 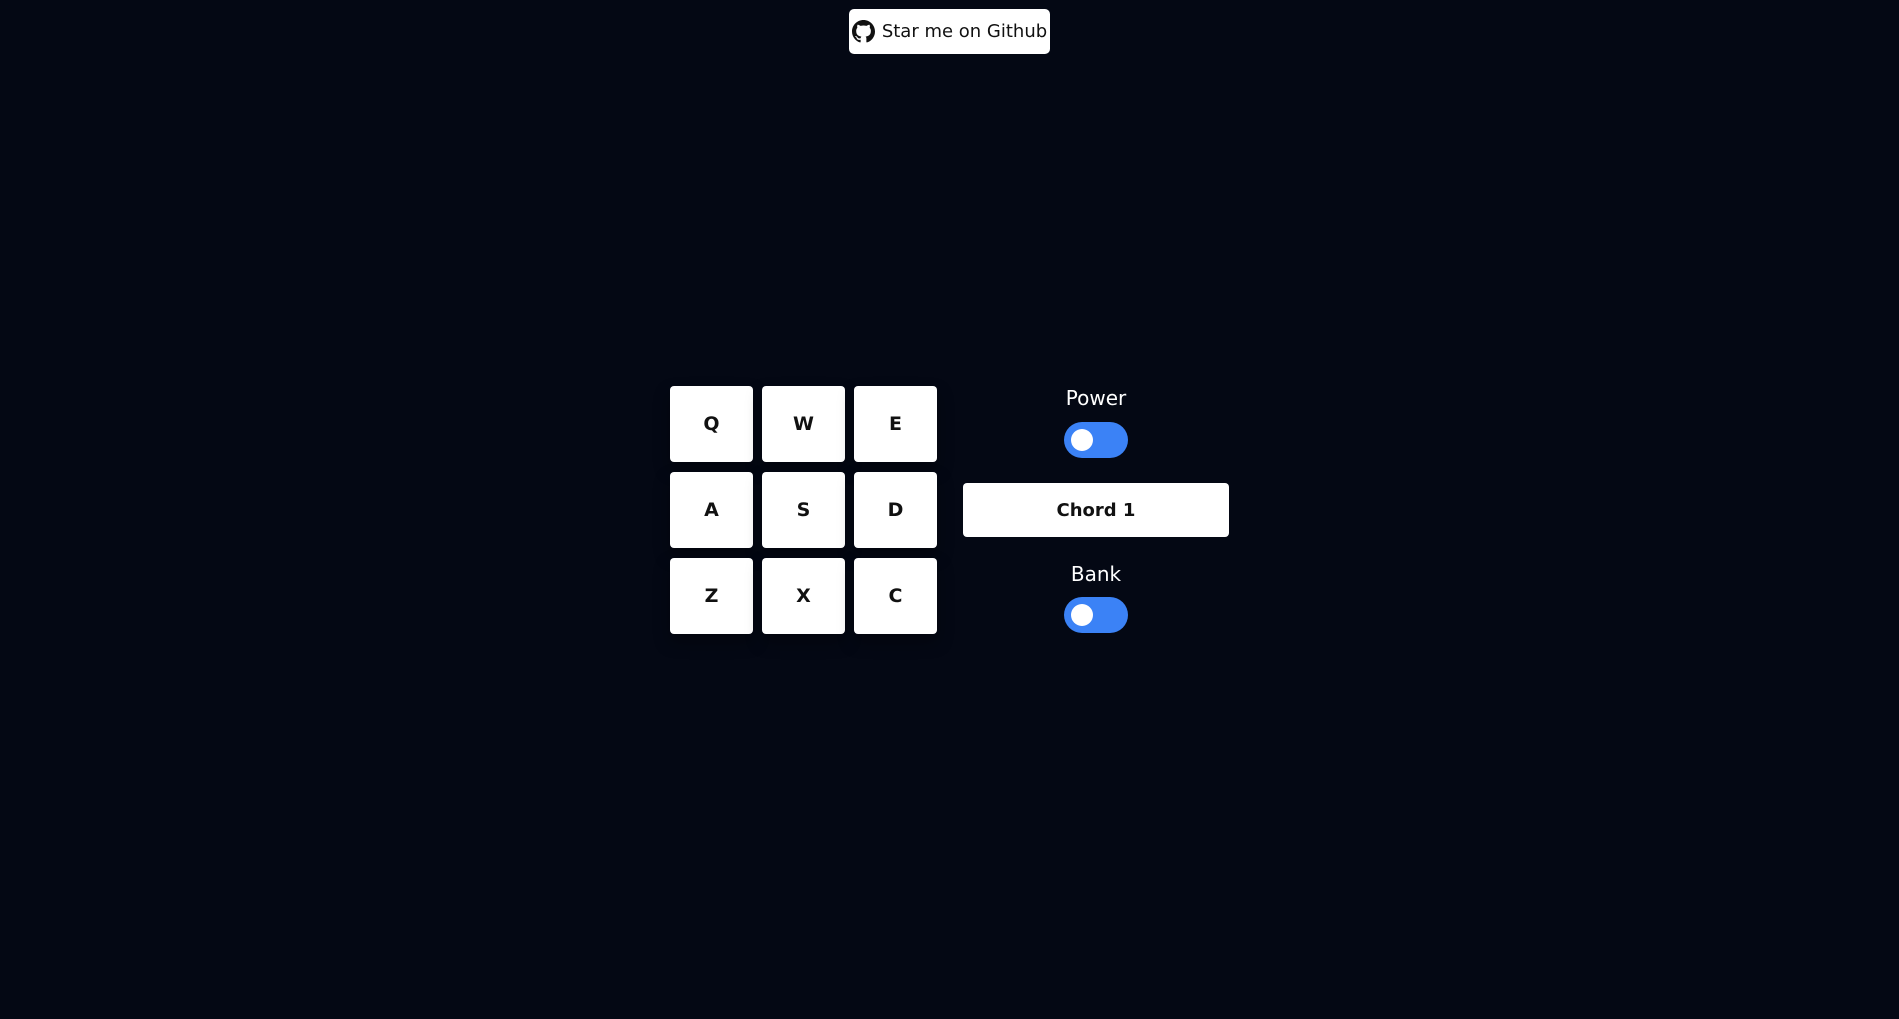 I want to click on drum-pad-e: E, so click(x=895, y=424).